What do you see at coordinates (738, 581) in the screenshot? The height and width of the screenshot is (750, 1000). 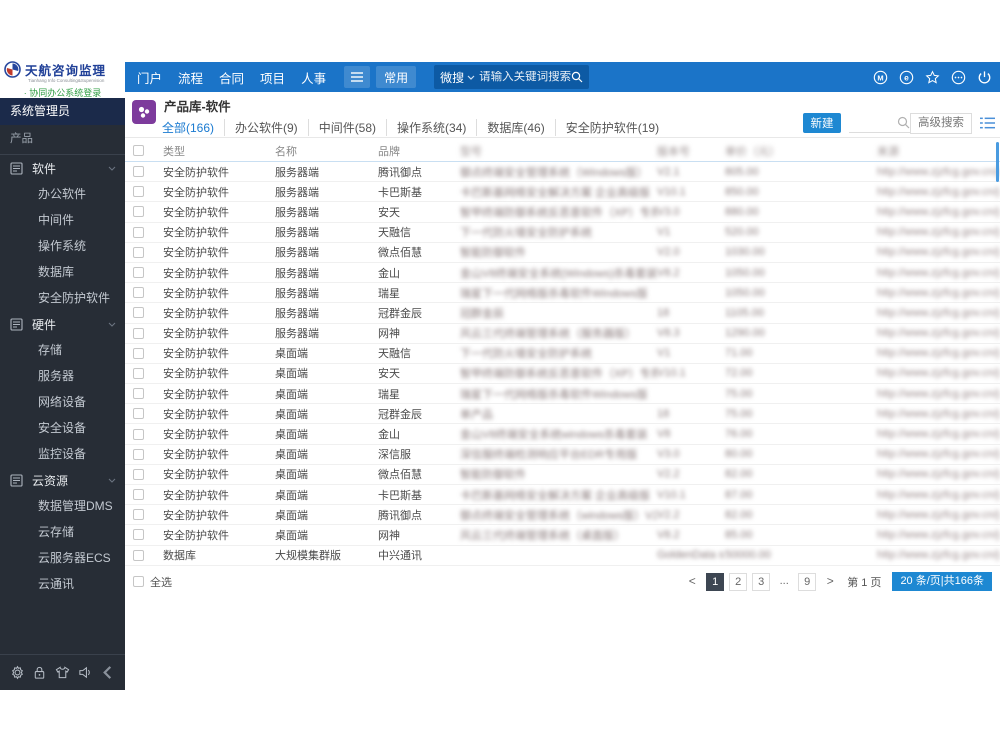 I see `page-button-2: 2` at bounding box center [738, 581].